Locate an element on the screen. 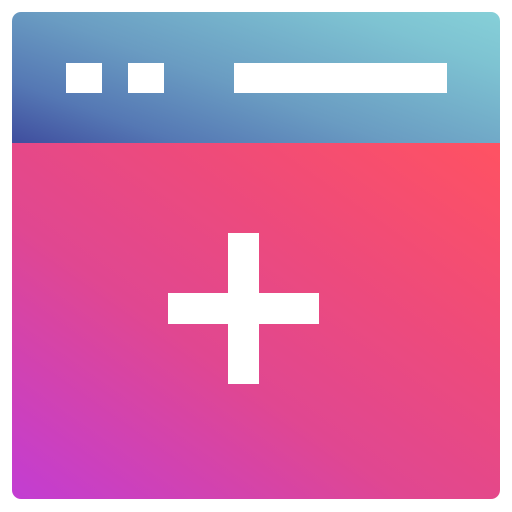 This screenshot has height=512, width=512. plus-horizontal-bar is located at coordinates (243, 308).